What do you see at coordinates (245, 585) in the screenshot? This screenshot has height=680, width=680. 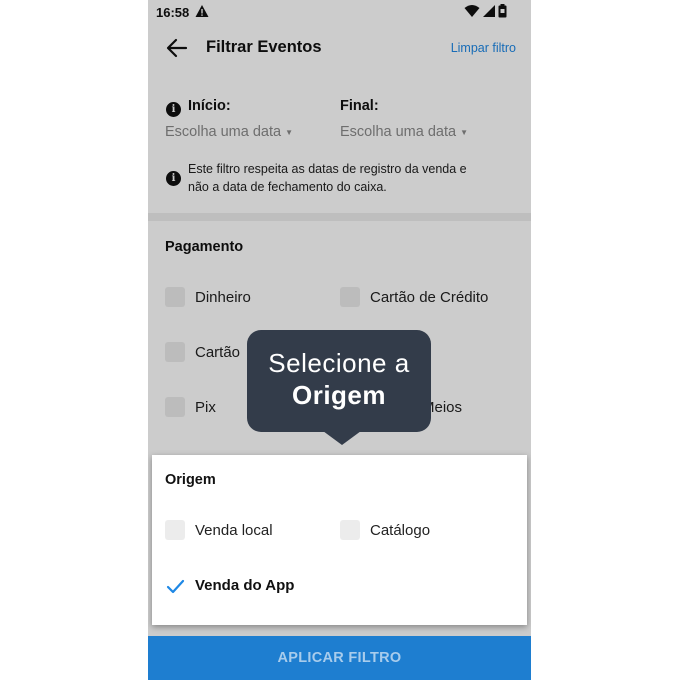 I see `option-label: Venda do App` at bounding box center [245, 585].